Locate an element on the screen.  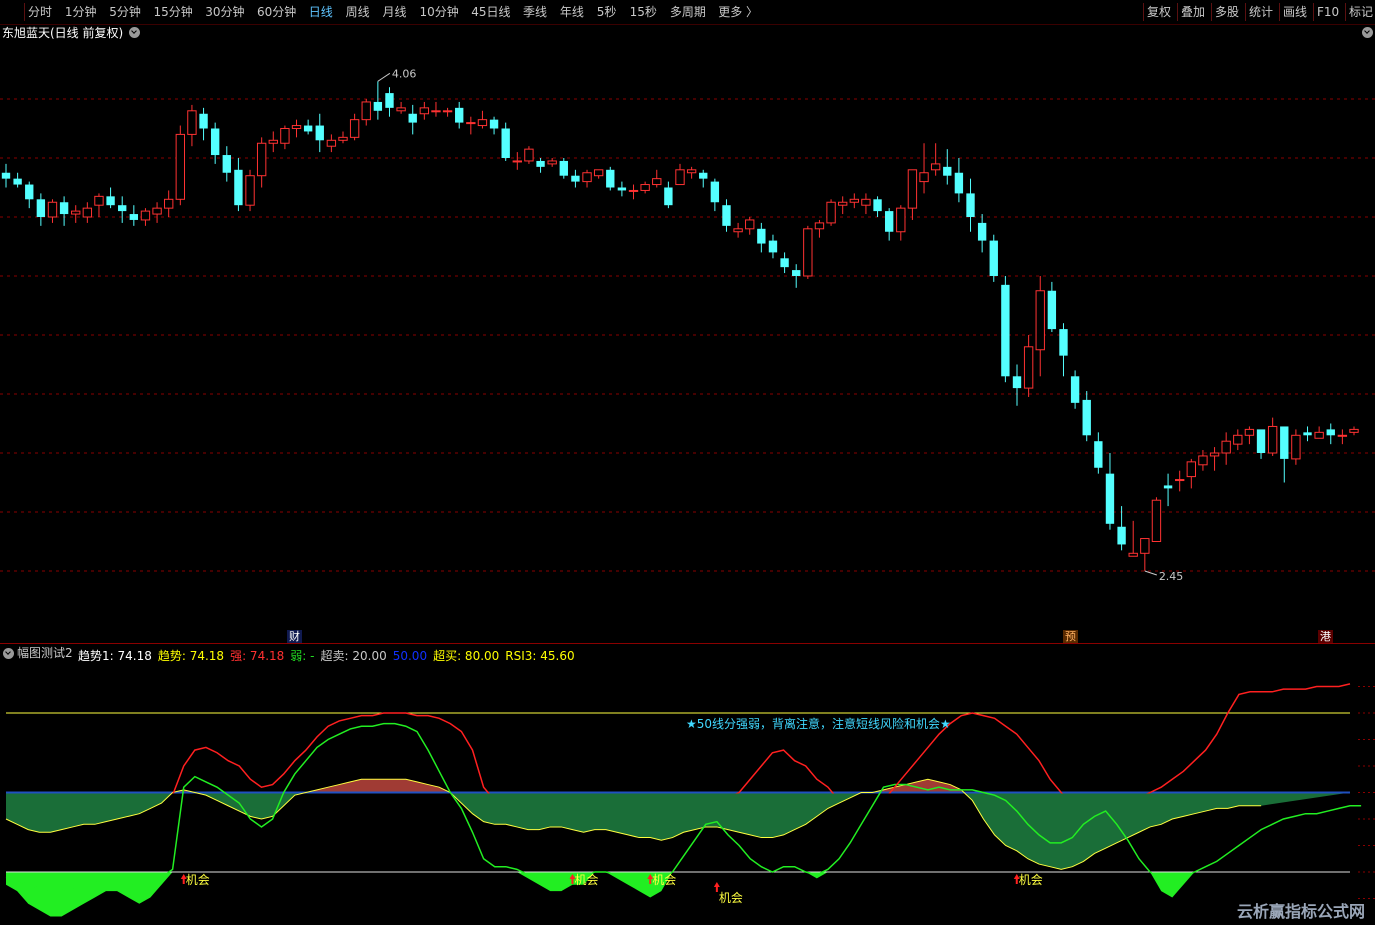
indicator-dropdown-icon is located at coordinates (8, 653).